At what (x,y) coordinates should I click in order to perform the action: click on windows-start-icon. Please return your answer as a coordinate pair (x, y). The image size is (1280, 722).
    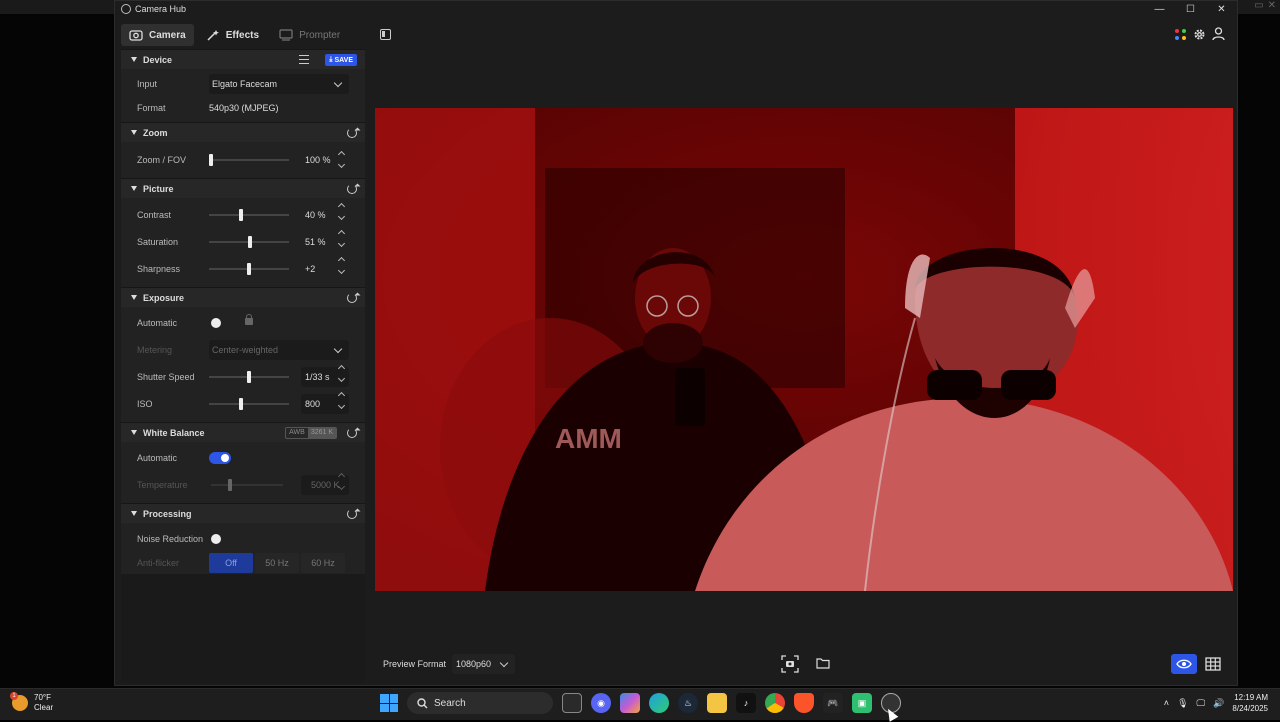
    Looking at the image, I should click on (389, 703).